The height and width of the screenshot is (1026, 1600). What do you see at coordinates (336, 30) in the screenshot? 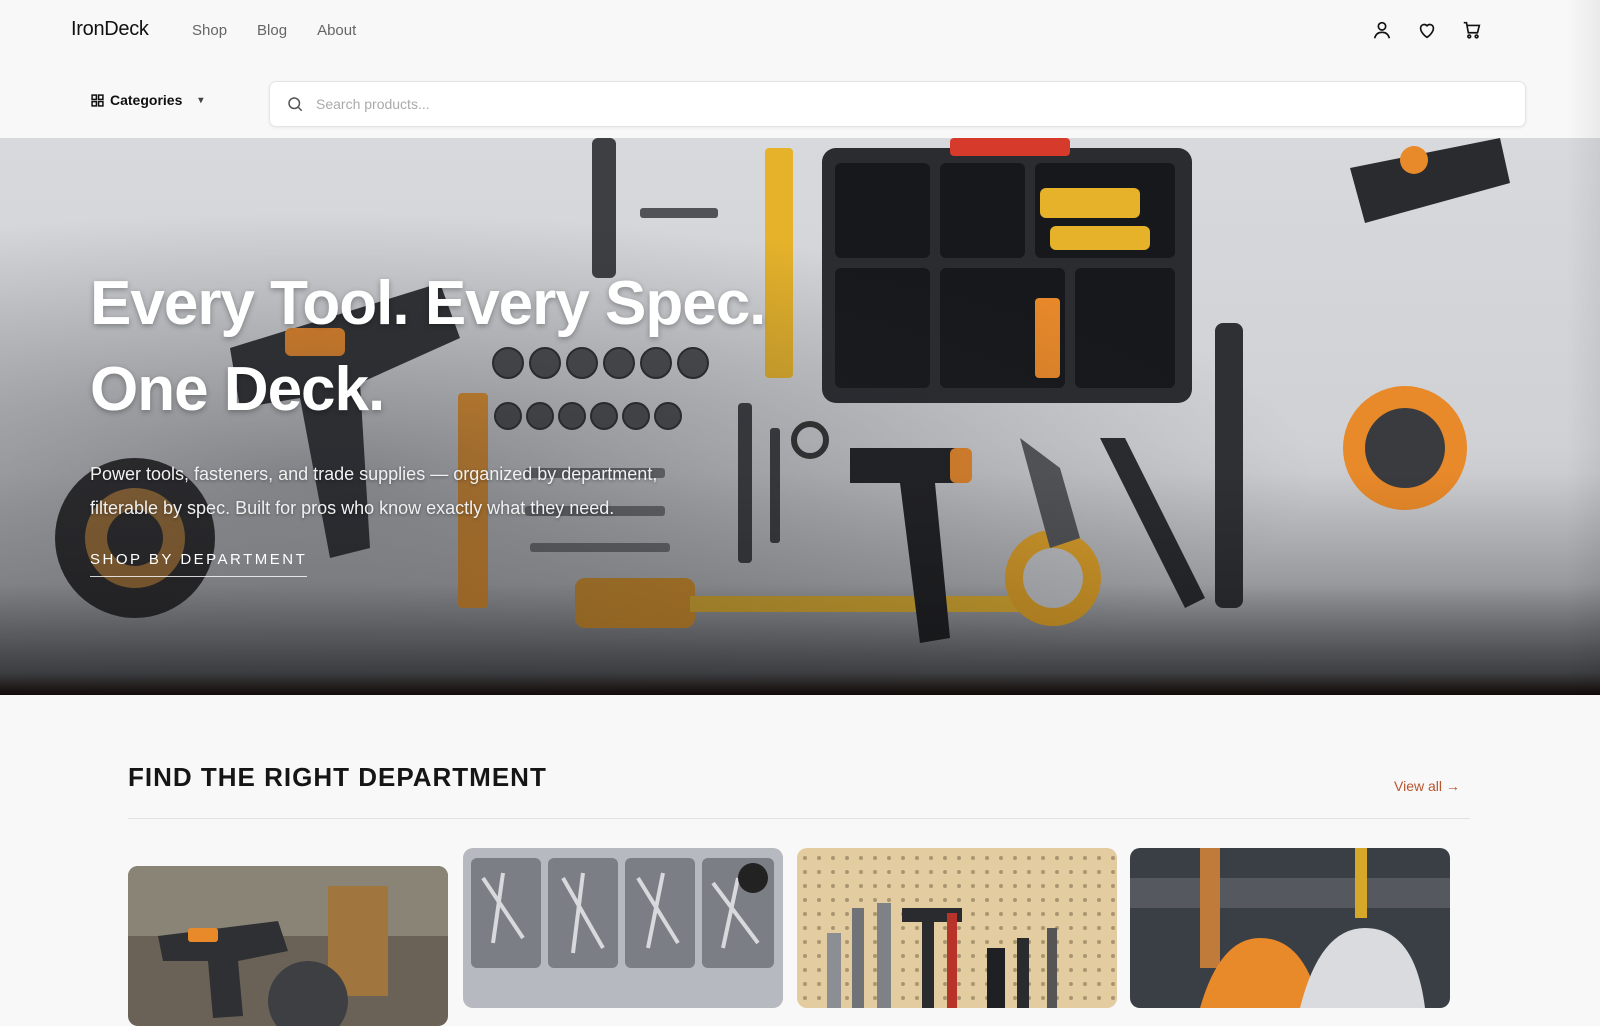
I see `nav-about: About` at bounding box center [336, 30].